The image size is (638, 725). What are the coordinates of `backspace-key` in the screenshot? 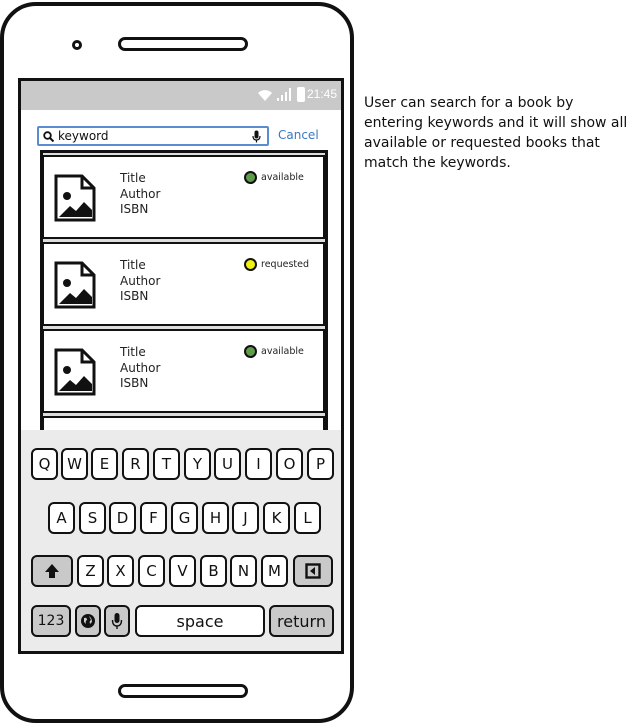 It's located at (313, 571).